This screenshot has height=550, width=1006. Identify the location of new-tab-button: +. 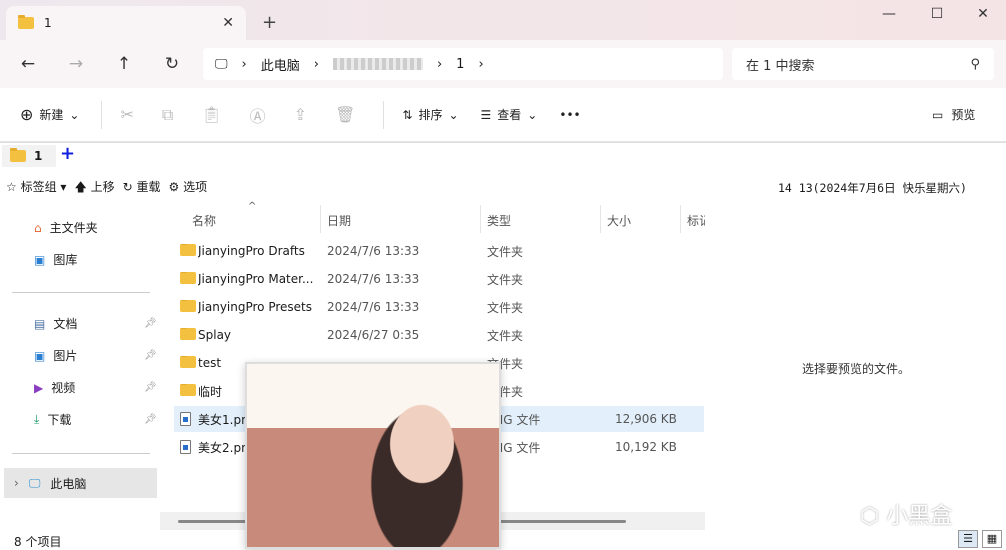
(269, 22).